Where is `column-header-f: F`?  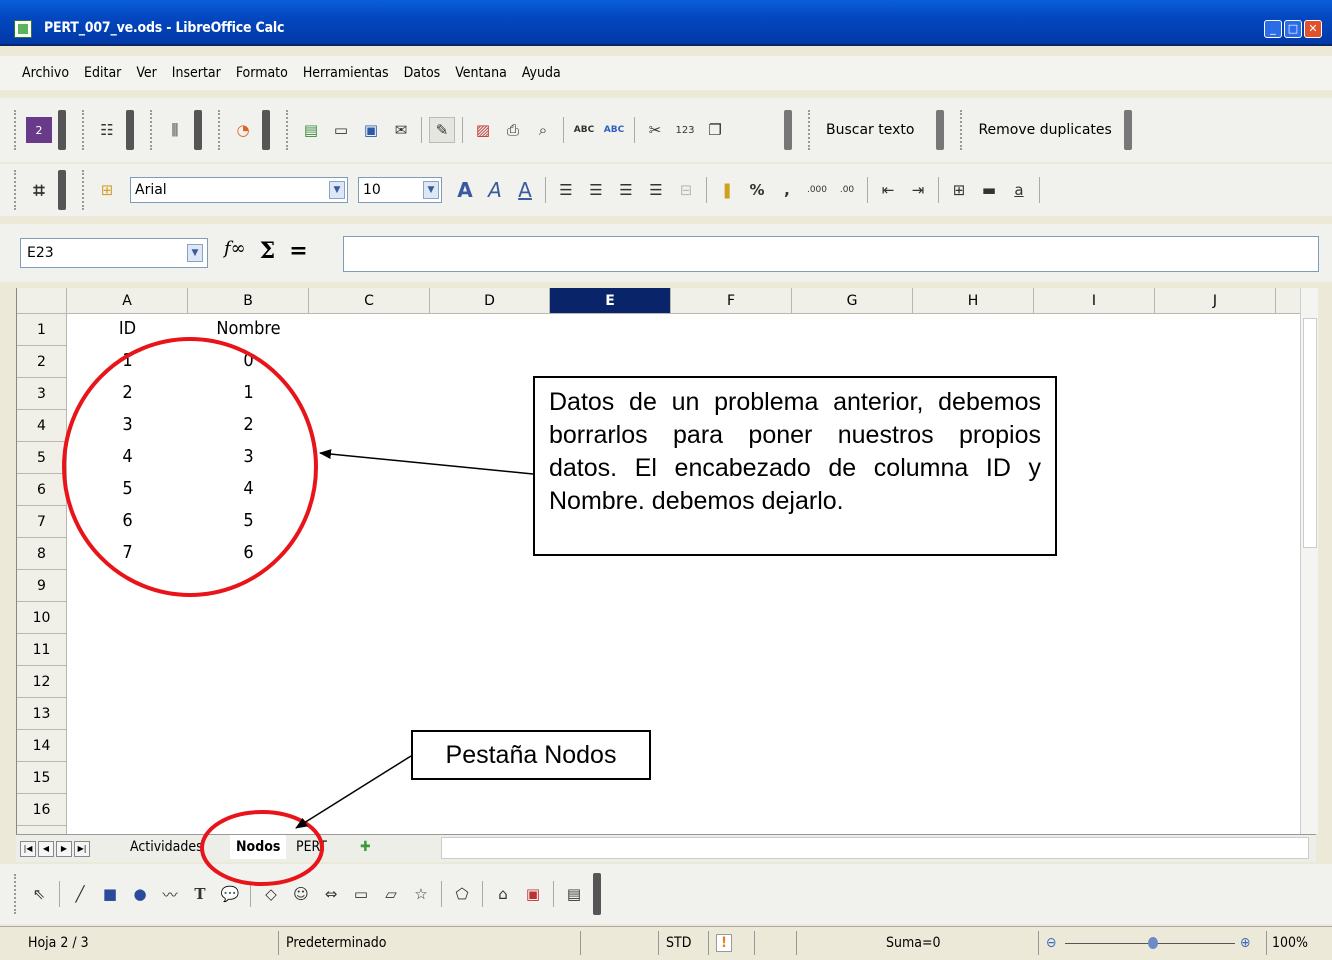
column-header-f: F is located at coordinates (731, 301).